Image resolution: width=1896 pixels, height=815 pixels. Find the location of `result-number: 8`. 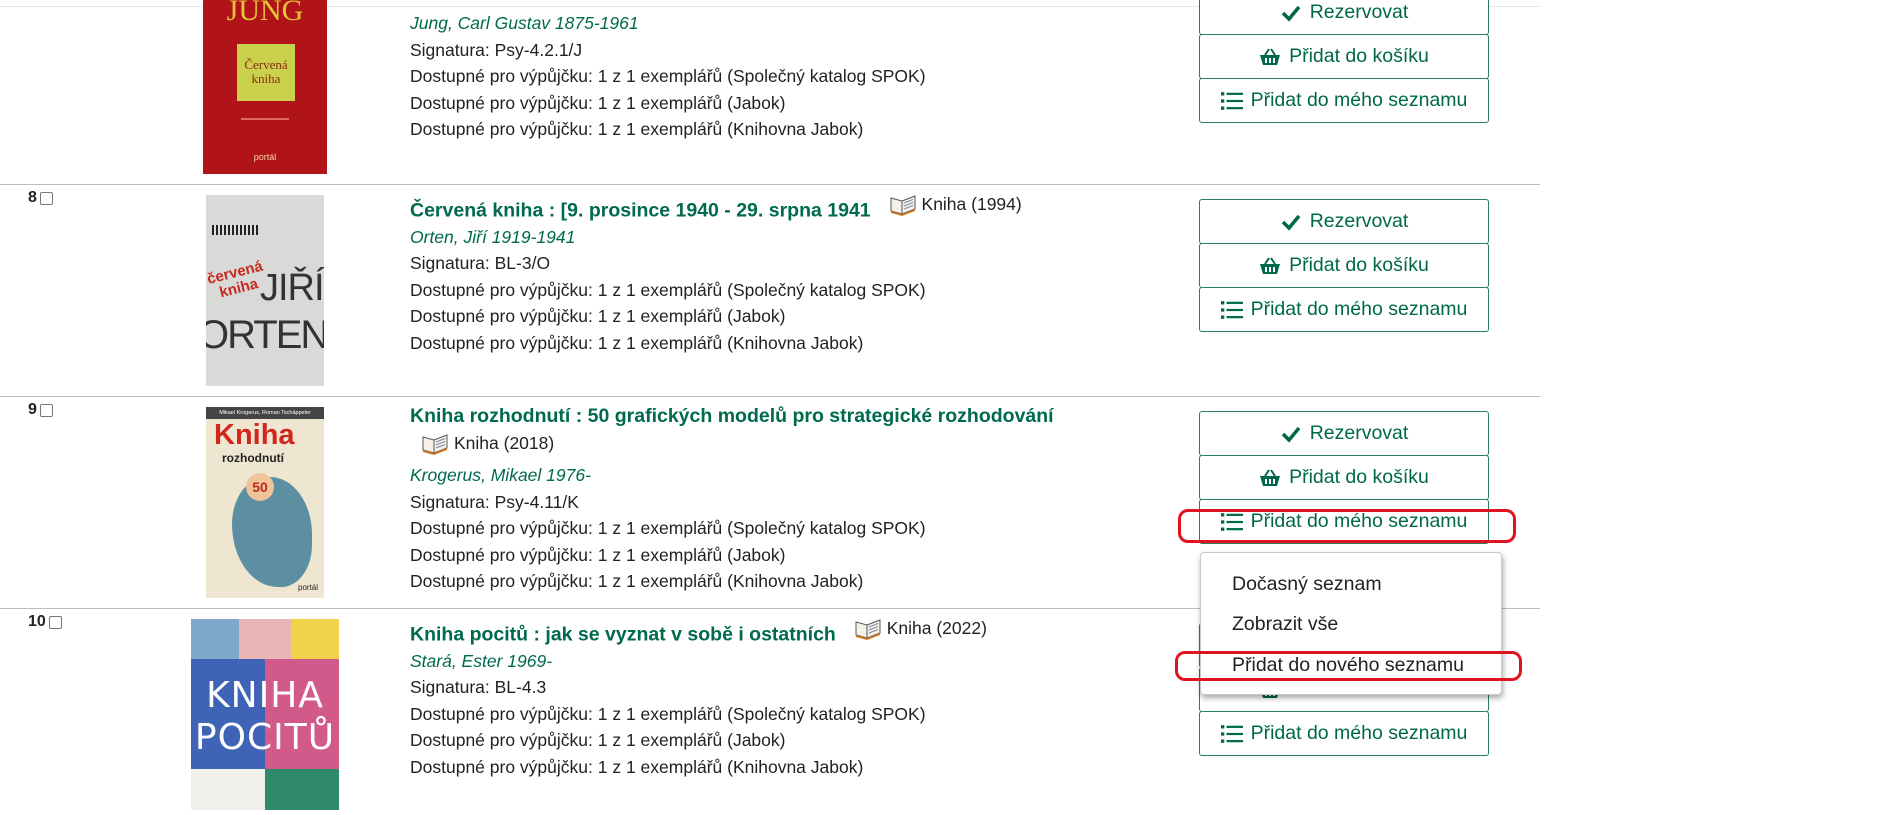

result-number: 8 is located at coordinates (40, 198).